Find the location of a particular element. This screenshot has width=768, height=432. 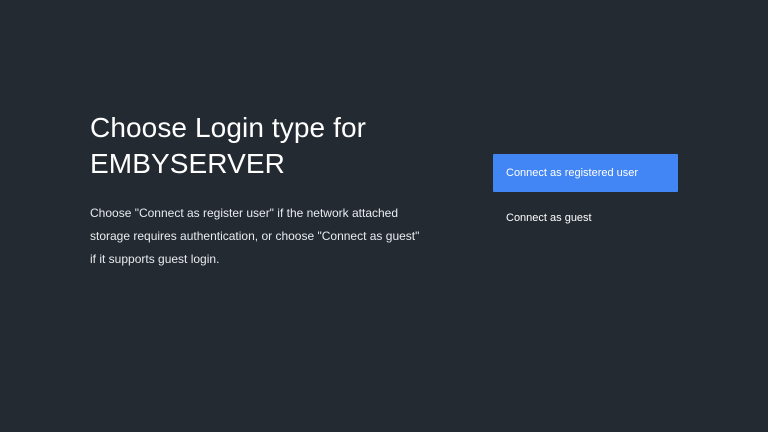

title-line-1: Choose Login type for is located at coordinates (228, 127).